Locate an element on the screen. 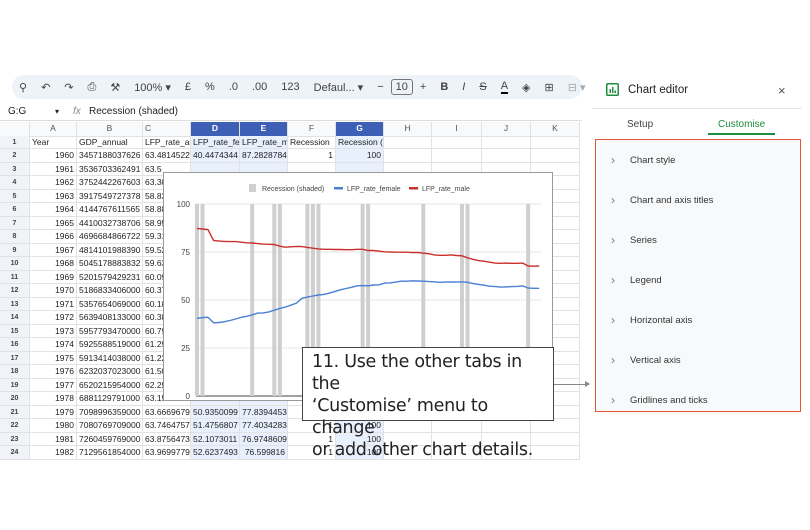 The image size is (810, 530). fill-color-icon: ◈ is located at coordinates (526, 87).